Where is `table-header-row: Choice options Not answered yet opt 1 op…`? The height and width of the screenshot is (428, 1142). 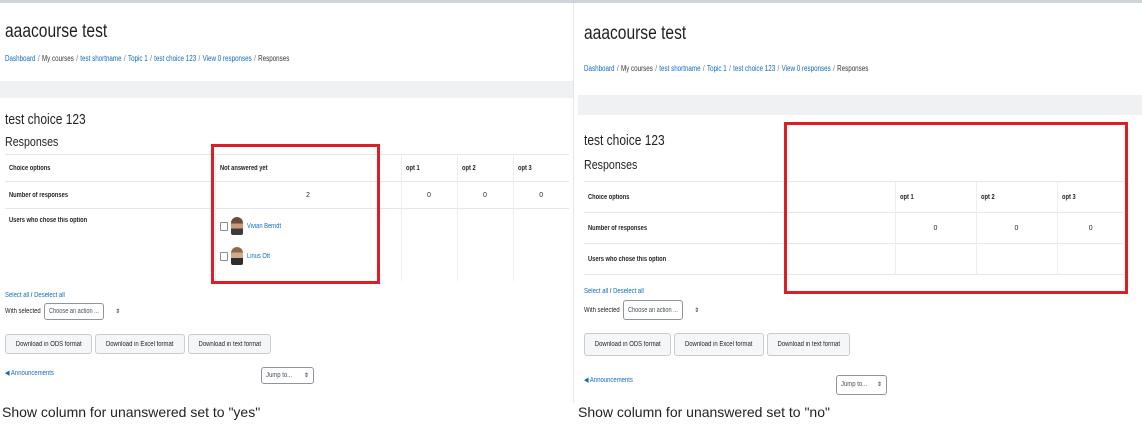
table-header-row: Choice options Not answered yet opt 1 op… is located at coordinates (287, 168).